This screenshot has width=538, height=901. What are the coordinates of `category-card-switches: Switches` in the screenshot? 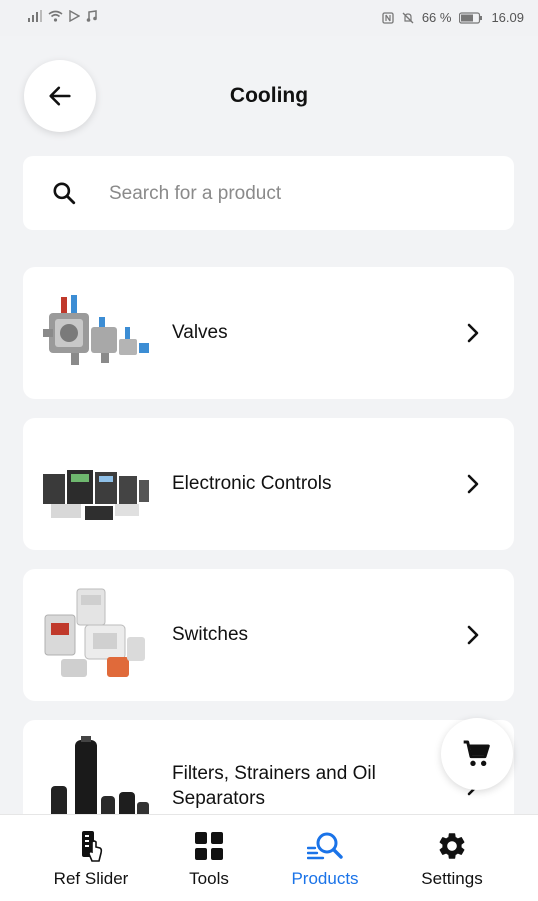 It's located at (268, 635).